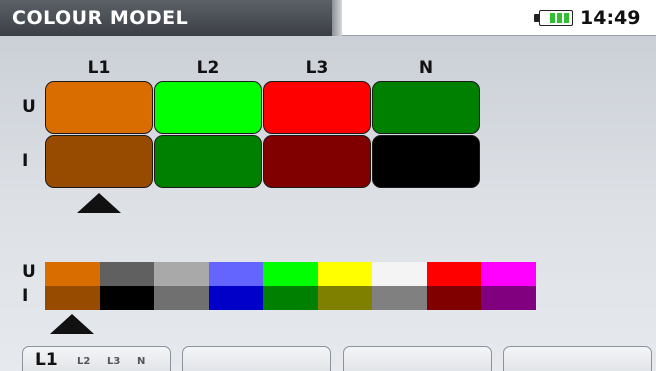 This screenshot has width=656, height=371. What do you see at coordinates (84, 361) in the screenshot?
I see `softkey-option-l2: L2` at bounding box center [84, 361].